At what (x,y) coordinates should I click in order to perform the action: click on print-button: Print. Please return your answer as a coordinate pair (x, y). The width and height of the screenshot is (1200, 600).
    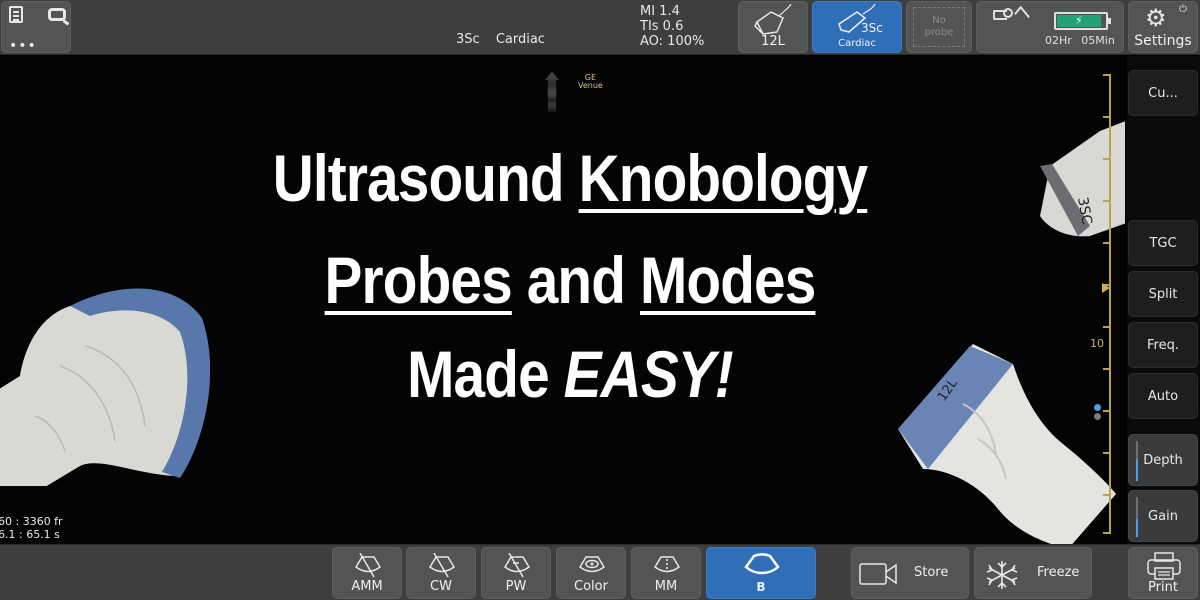
    Looking at the image, I should click on (1163, 573).